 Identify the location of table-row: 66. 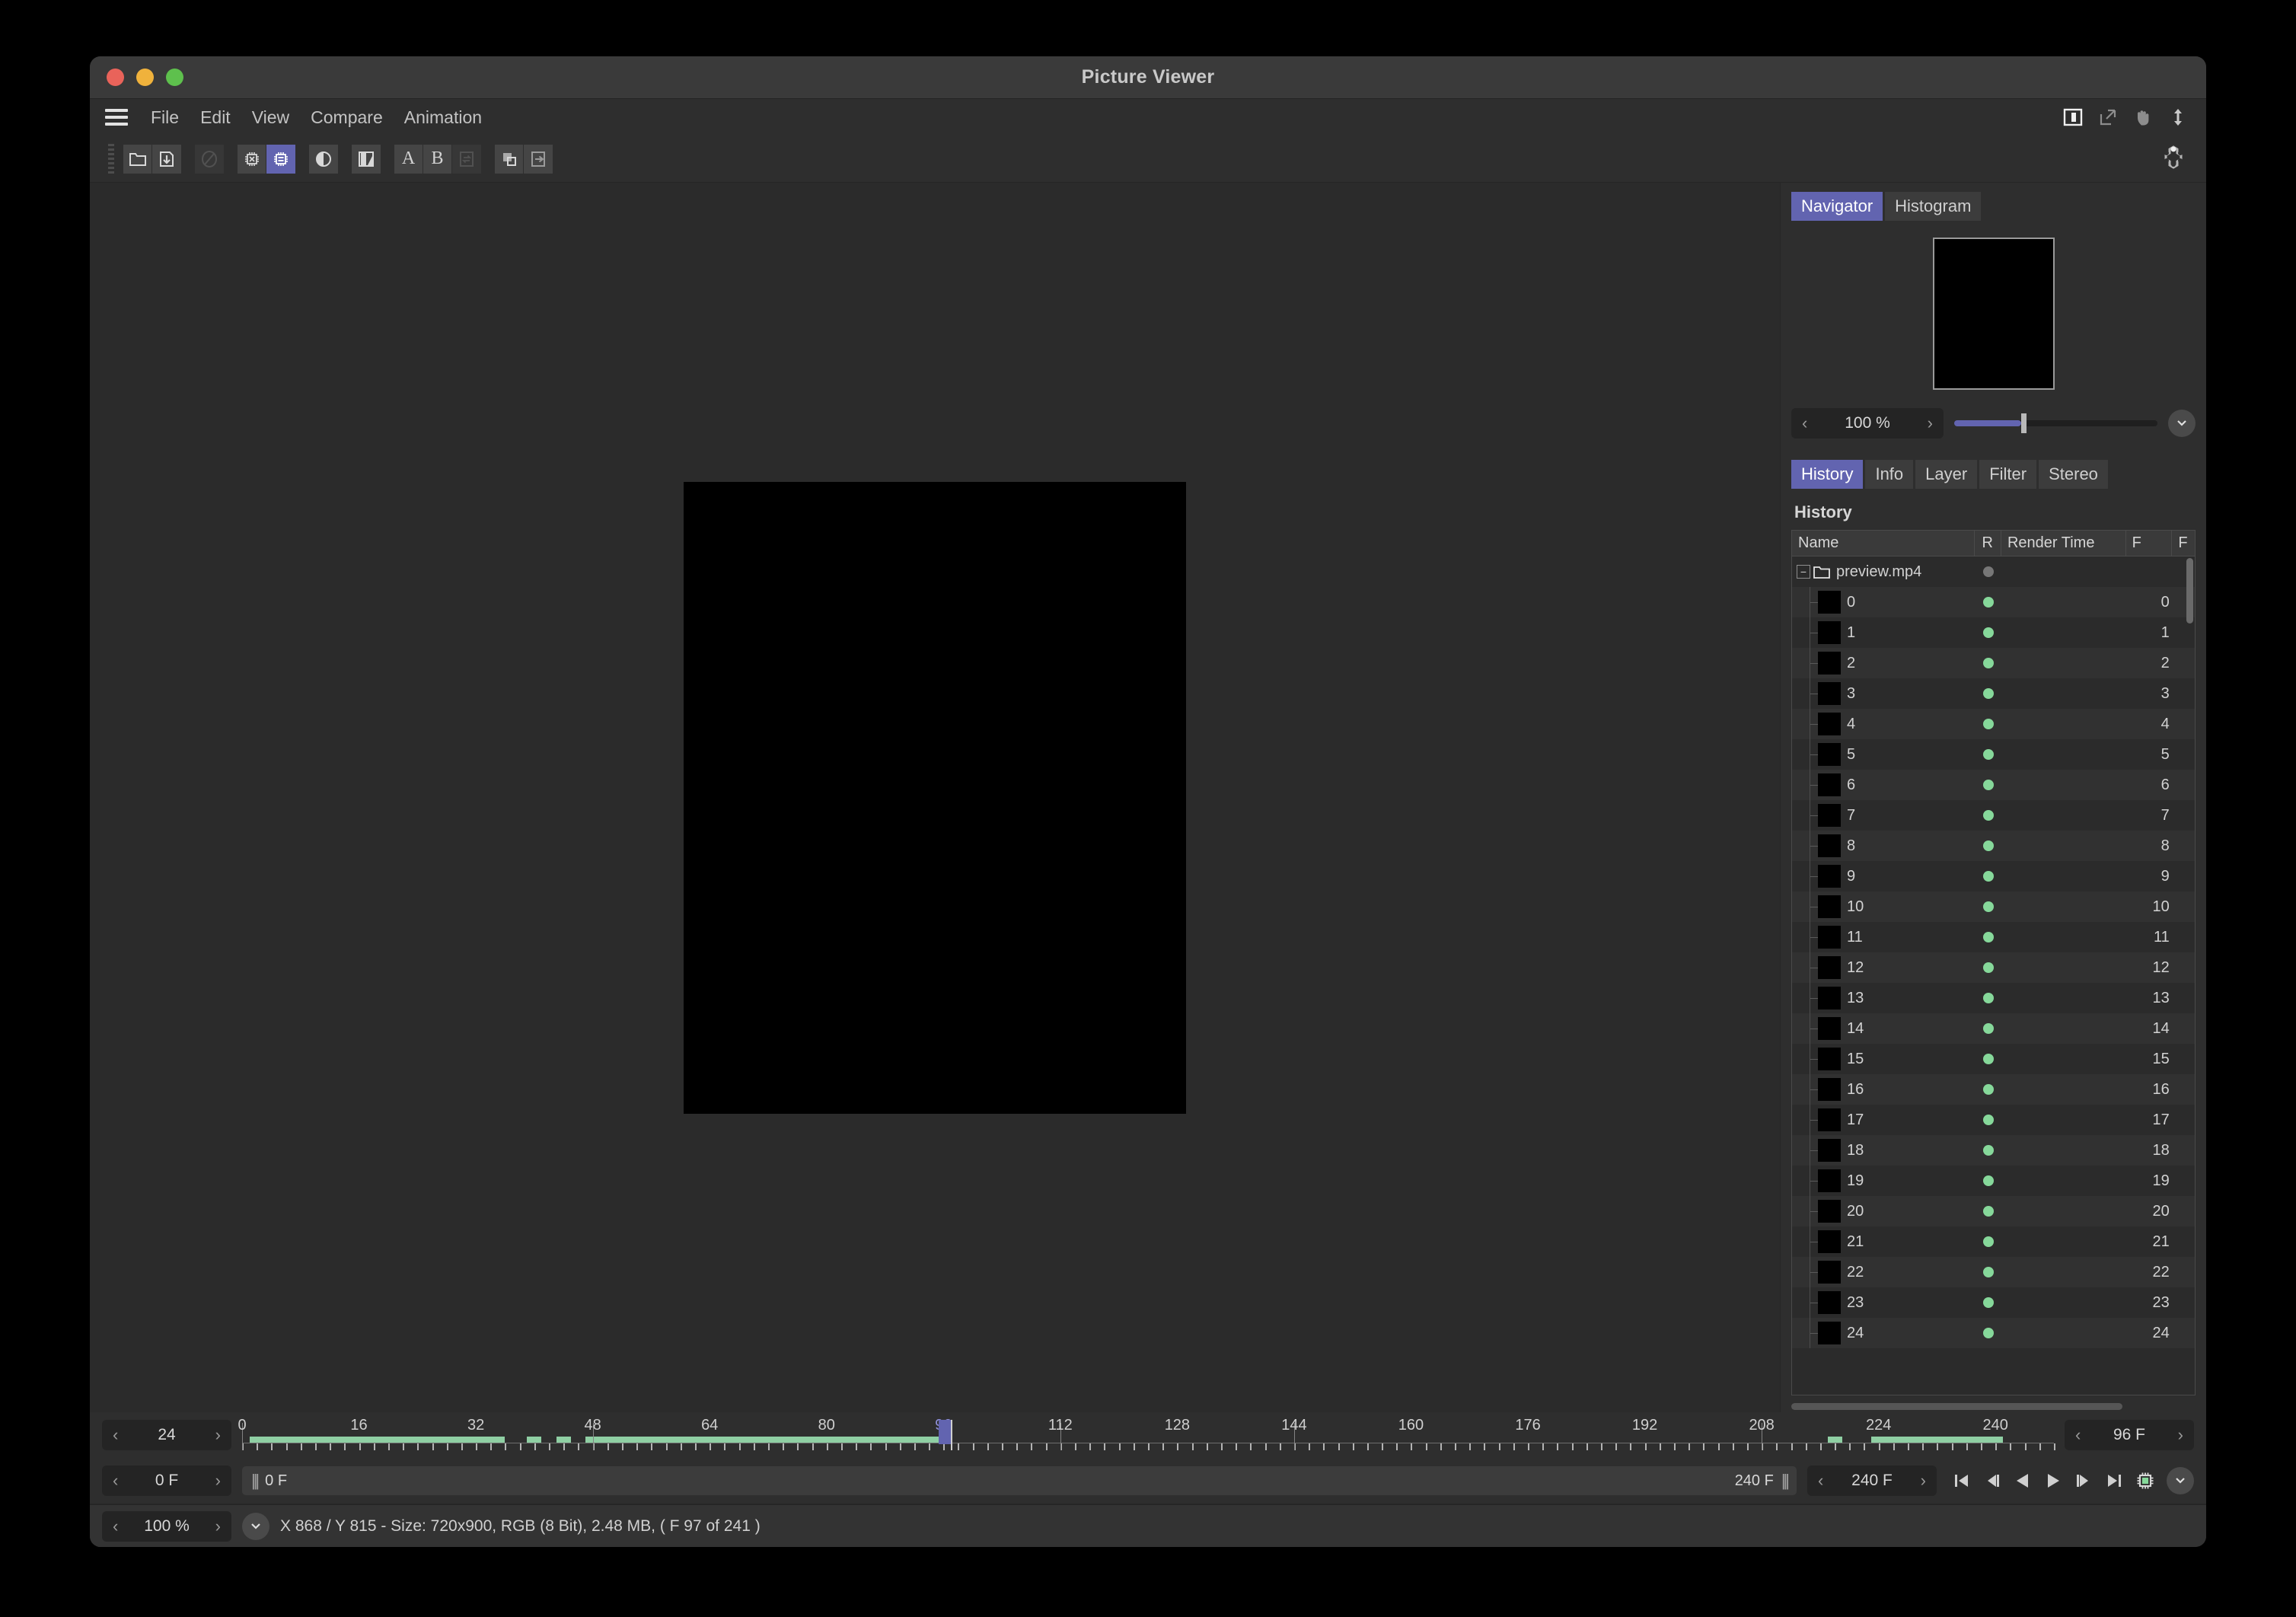
(1993, 785).